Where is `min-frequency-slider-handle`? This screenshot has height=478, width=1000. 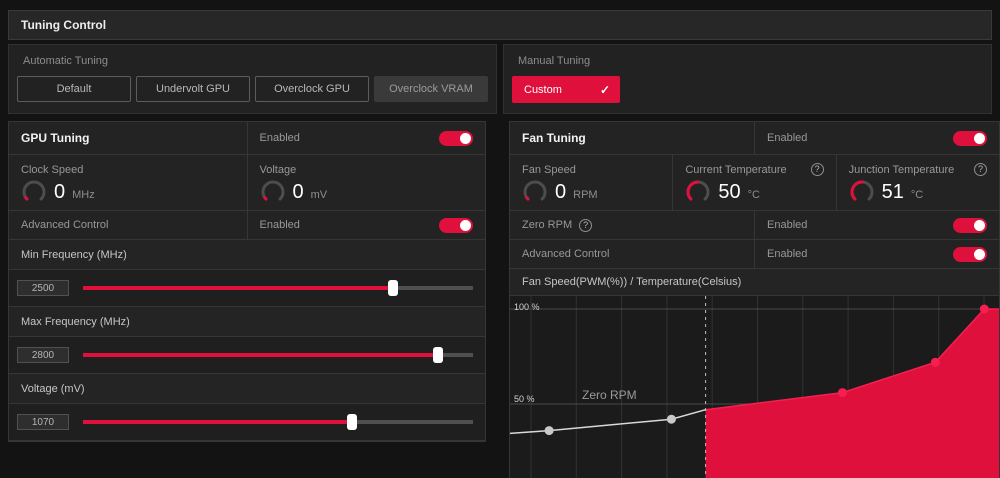
min-frequency-slider-handle is located at coordinates (393, 288).